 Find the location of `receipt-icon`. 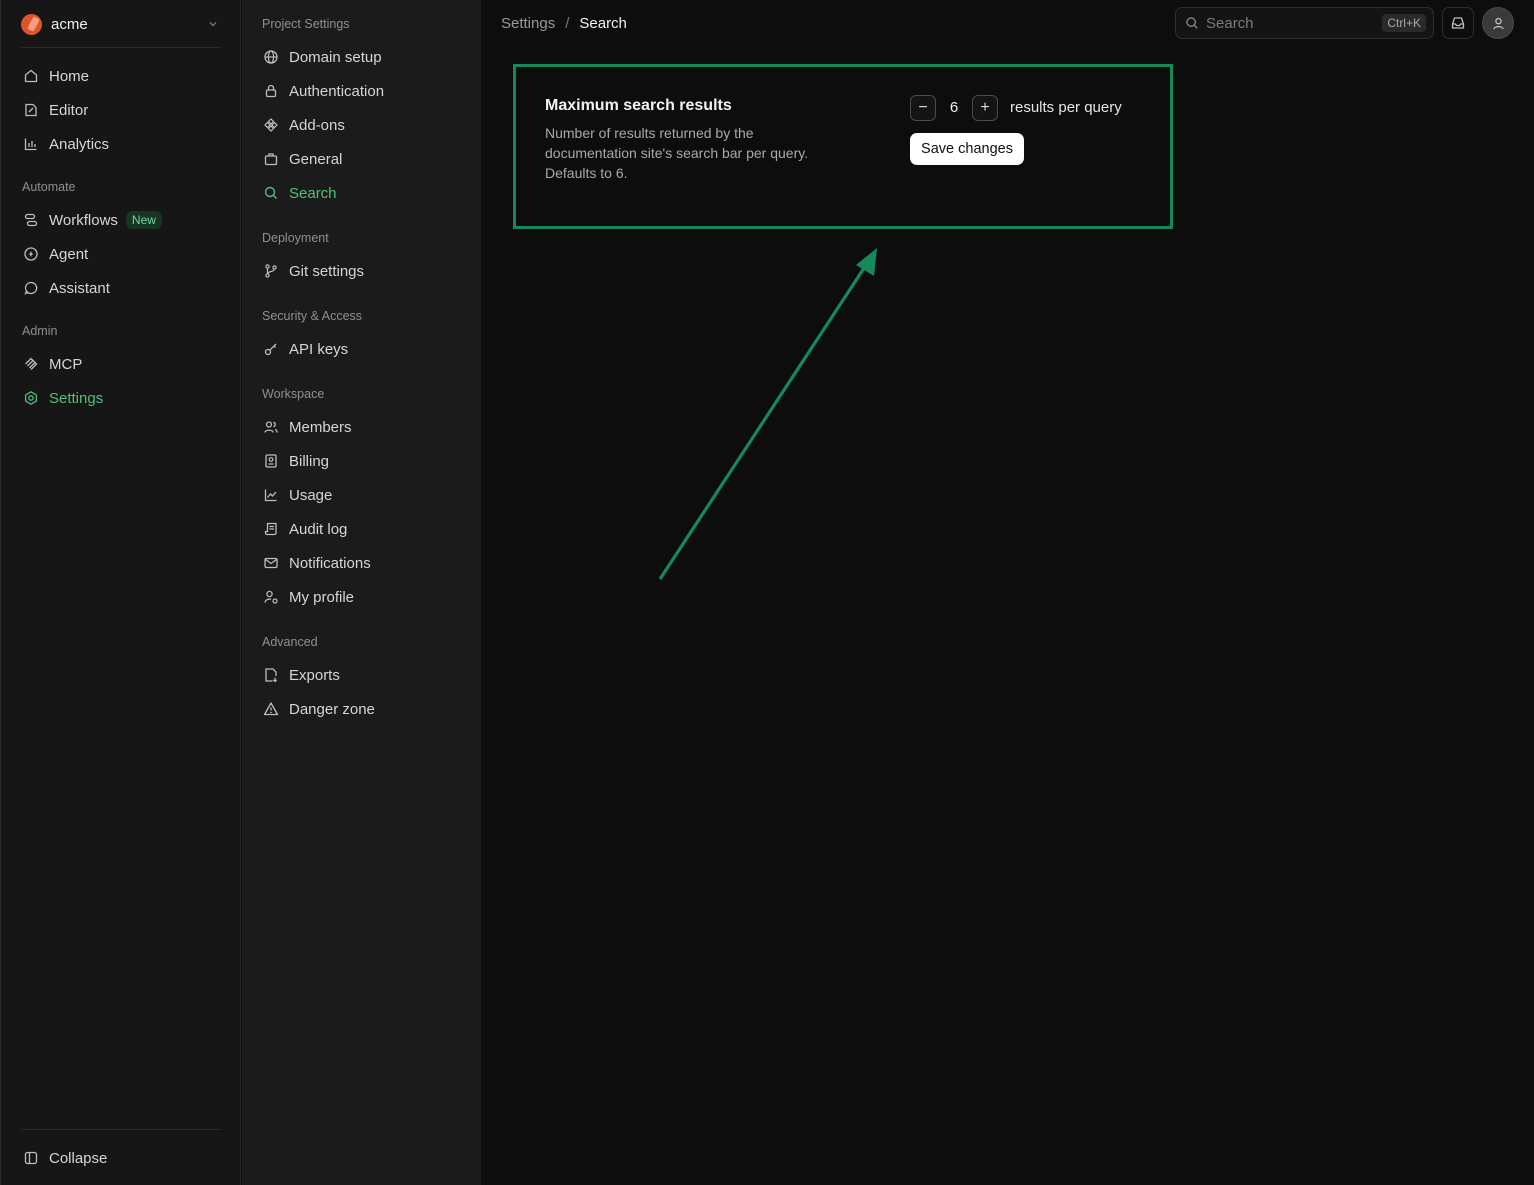

receipt-icon is located at coordinates (271, 461).